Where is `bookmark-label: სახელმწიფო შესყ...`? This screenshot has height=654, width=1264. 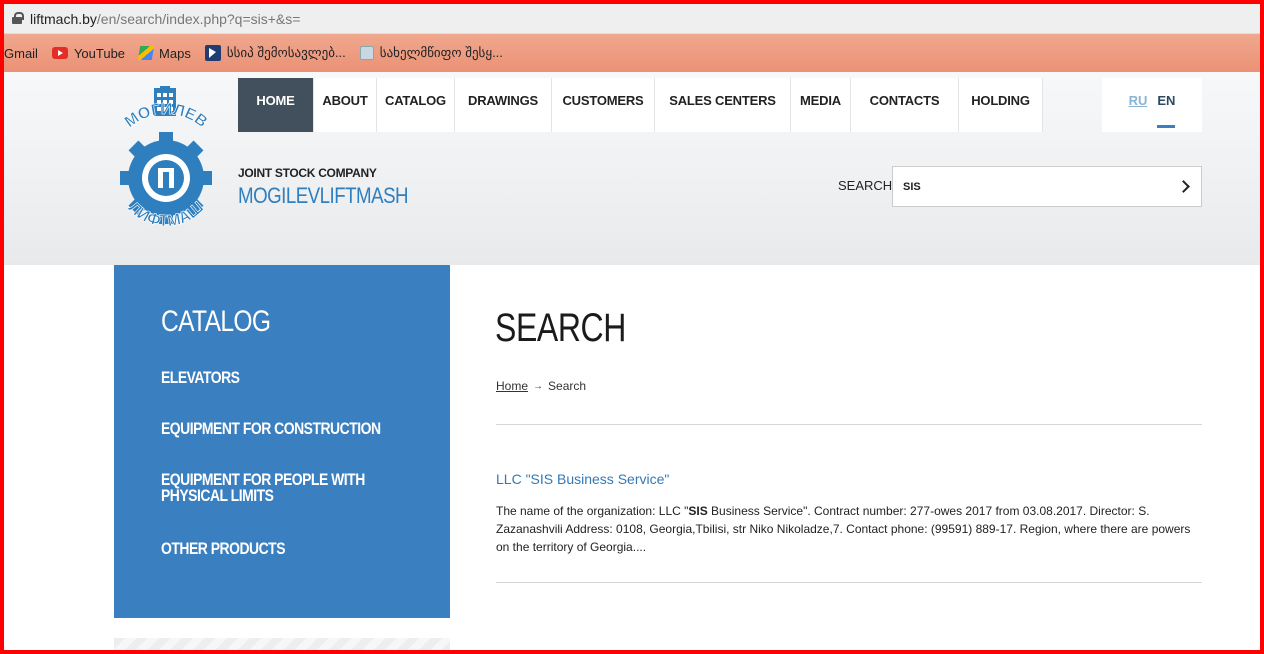
bookmark-label: სახელმწიფო შესყ... is located at coordinates (441, 52).